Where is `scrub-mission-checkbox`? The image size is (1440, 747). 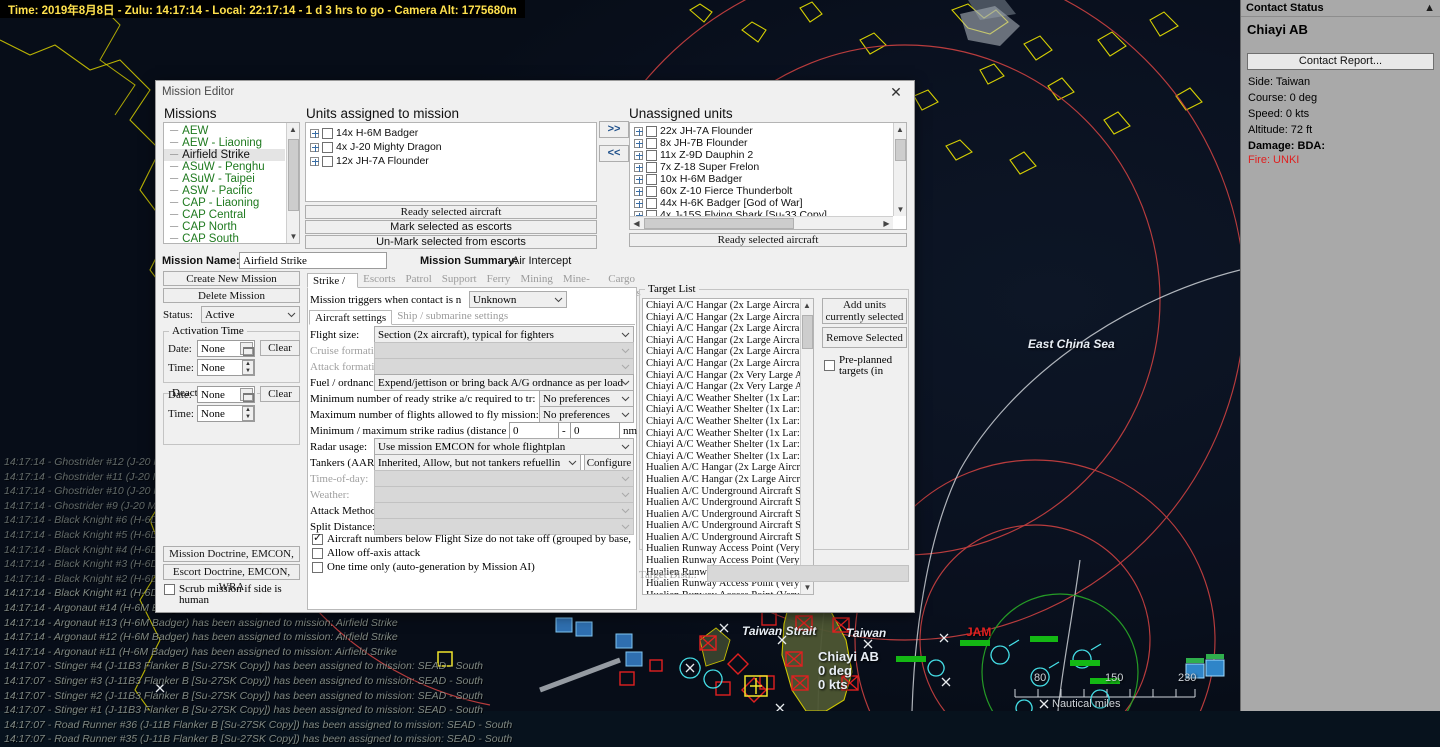 scrub-mission-checkbox is located at coordinates (169, 589).